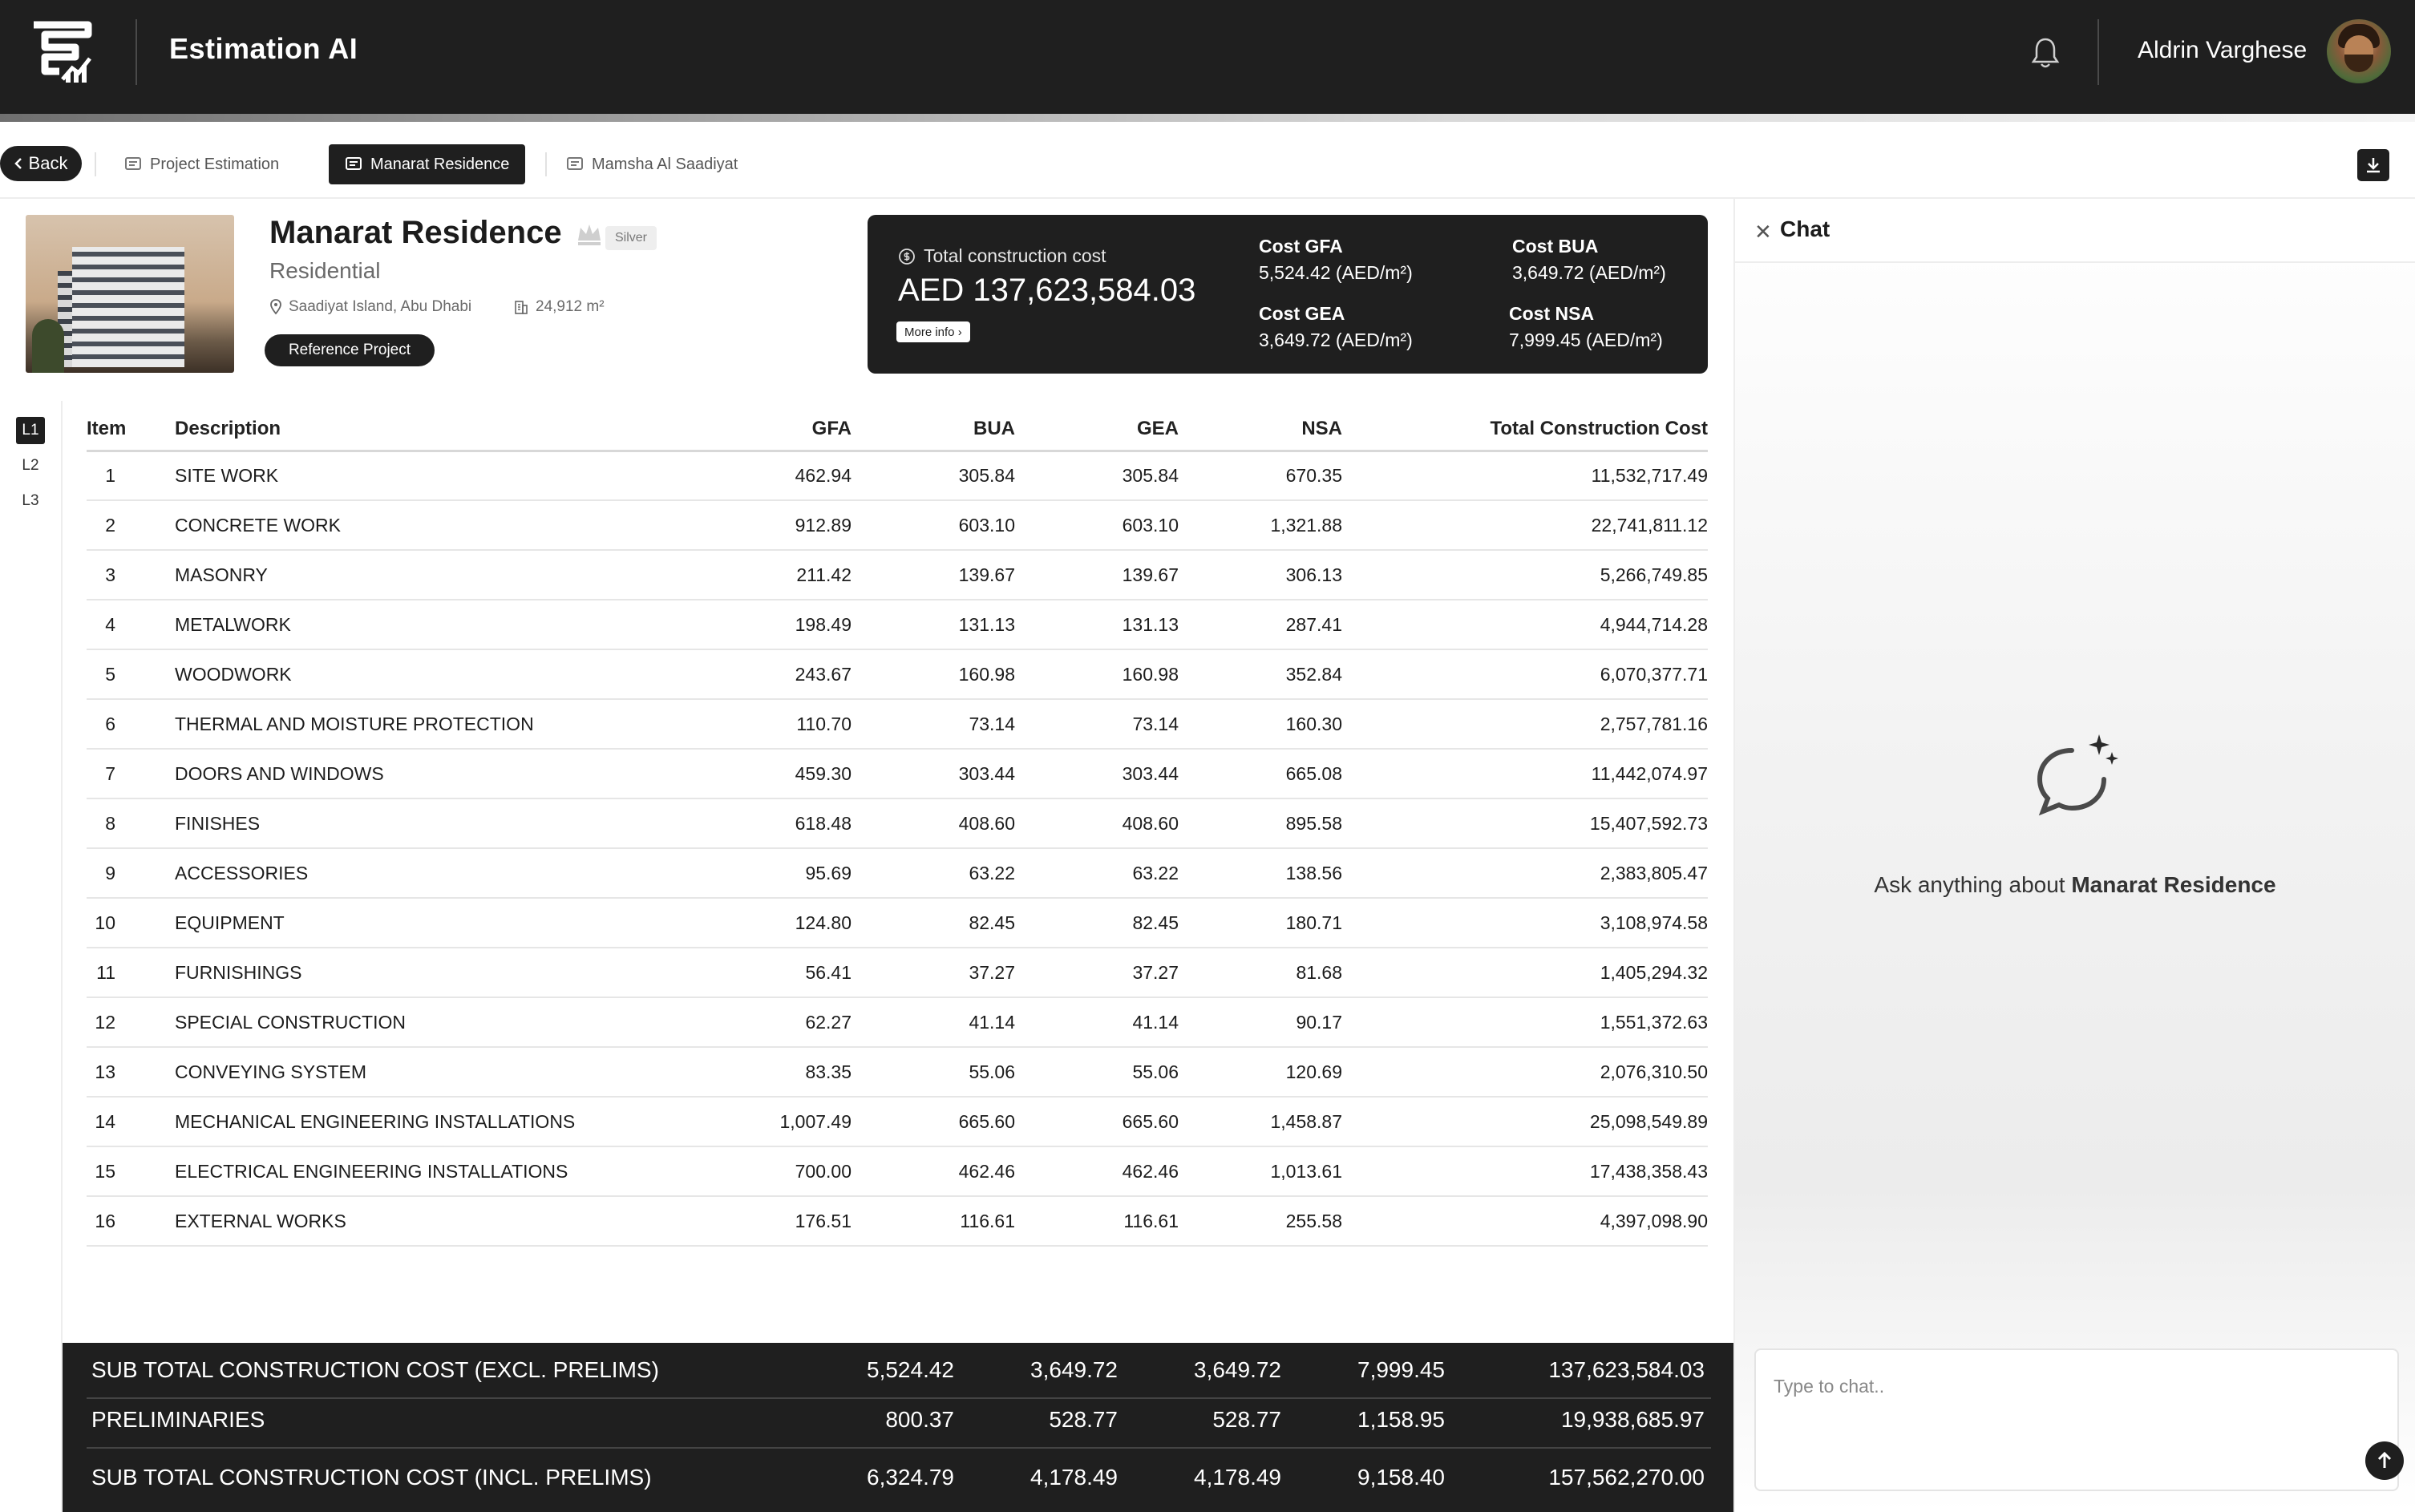 This screenshot has width=2415, height=1512. What do you see at coordinates (1260, 431) in the screenshot?
I see `column-header: NSA` at bounding box center [1260, 431].